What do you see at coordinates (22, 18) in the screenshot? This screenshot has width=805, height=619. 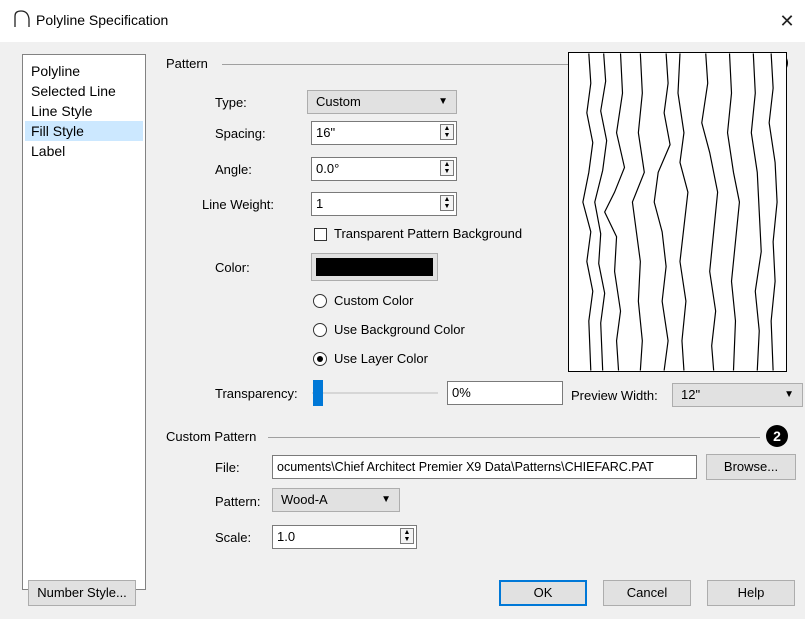 I see `polyline-app-icon` at bounding box center [22, 18].